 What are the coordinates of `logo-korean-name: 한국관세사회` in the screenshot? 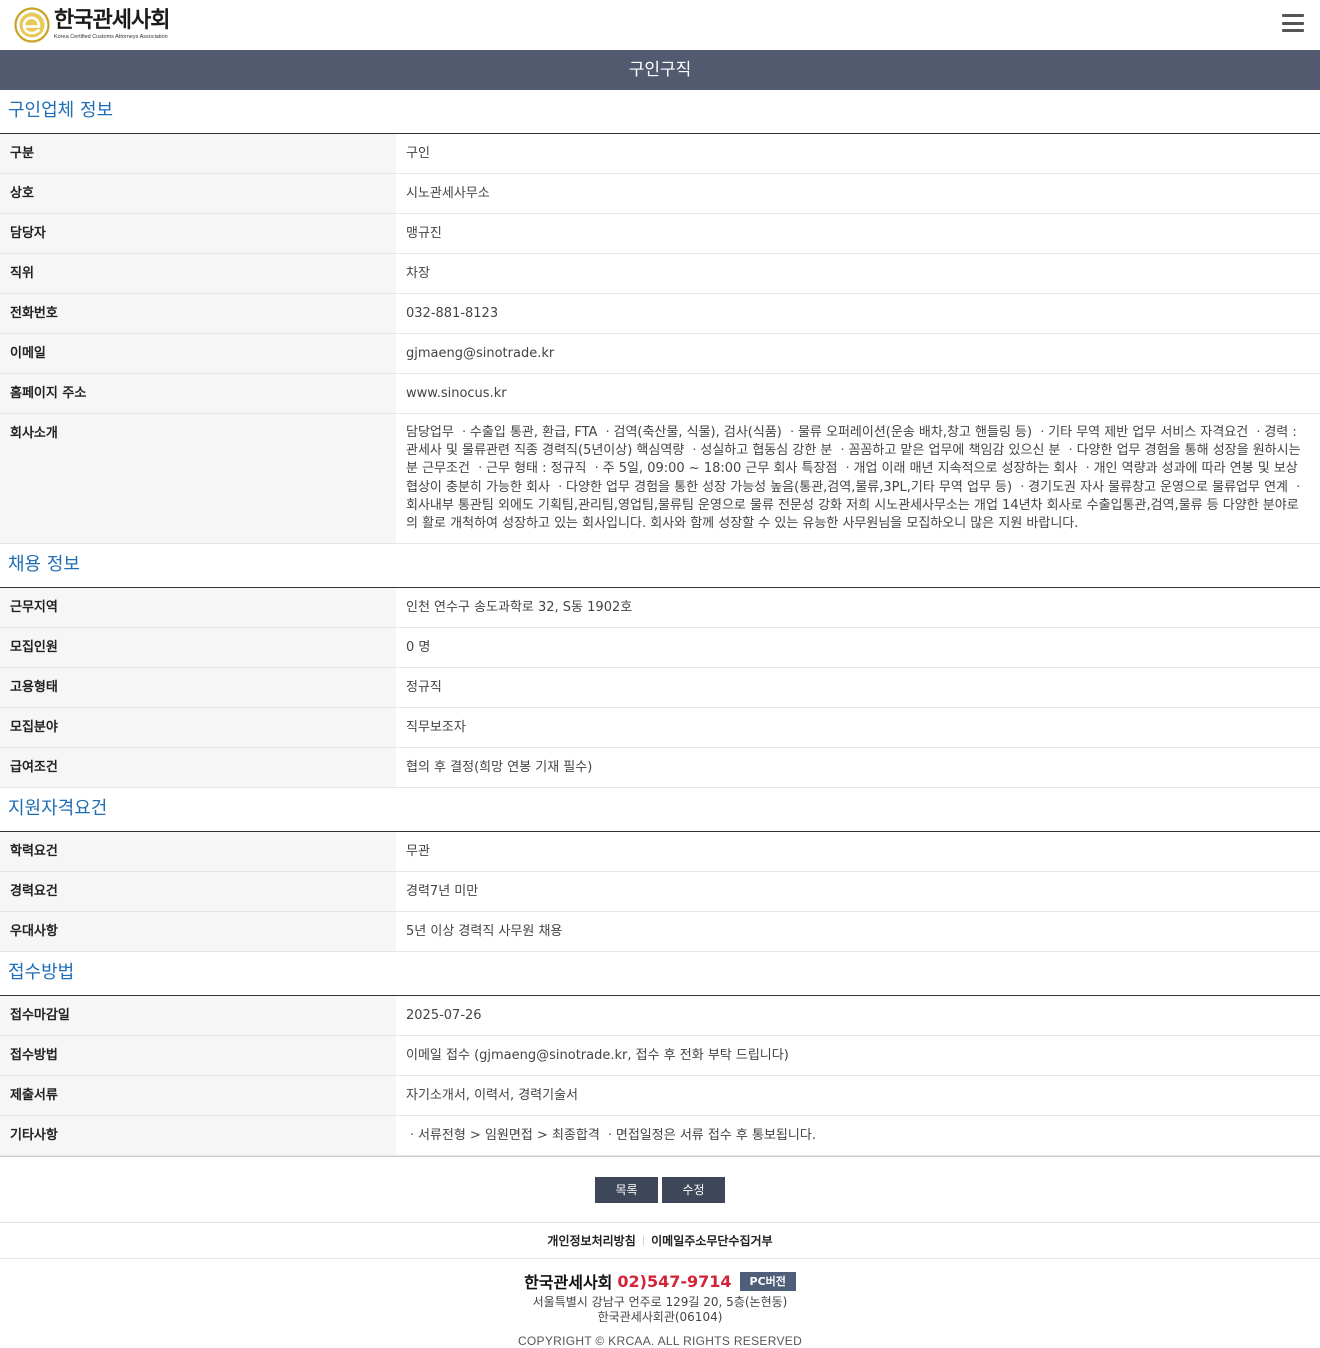 It's located at (112, 20).